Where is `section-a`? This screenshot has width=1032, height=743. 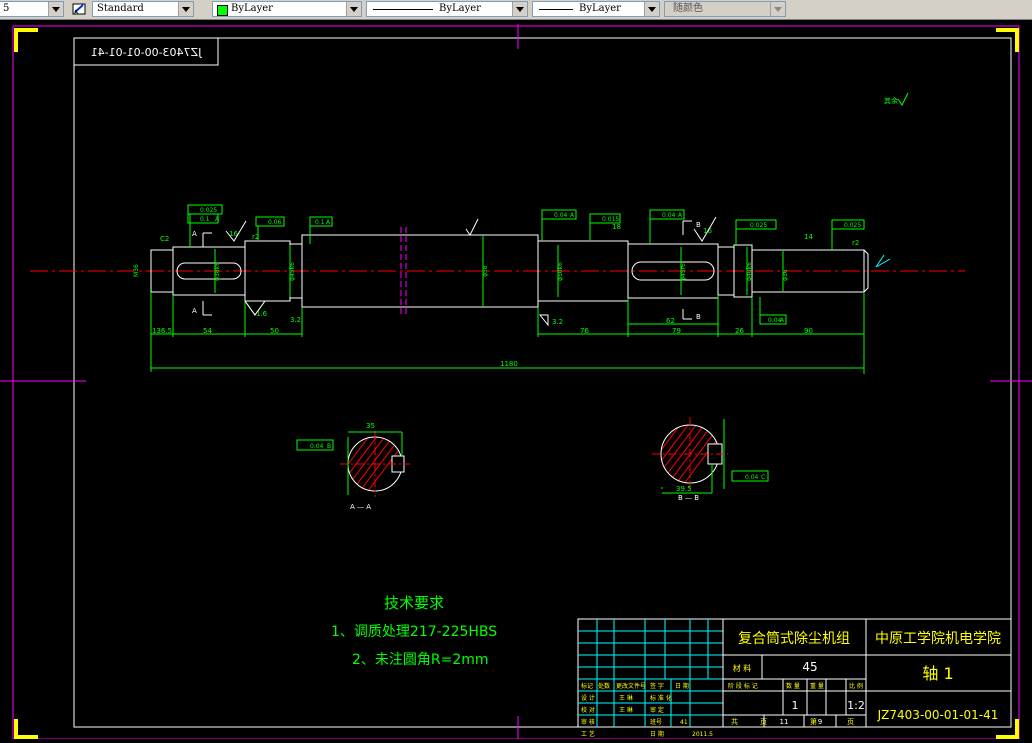 section-a is located at coordinates (375, 464).